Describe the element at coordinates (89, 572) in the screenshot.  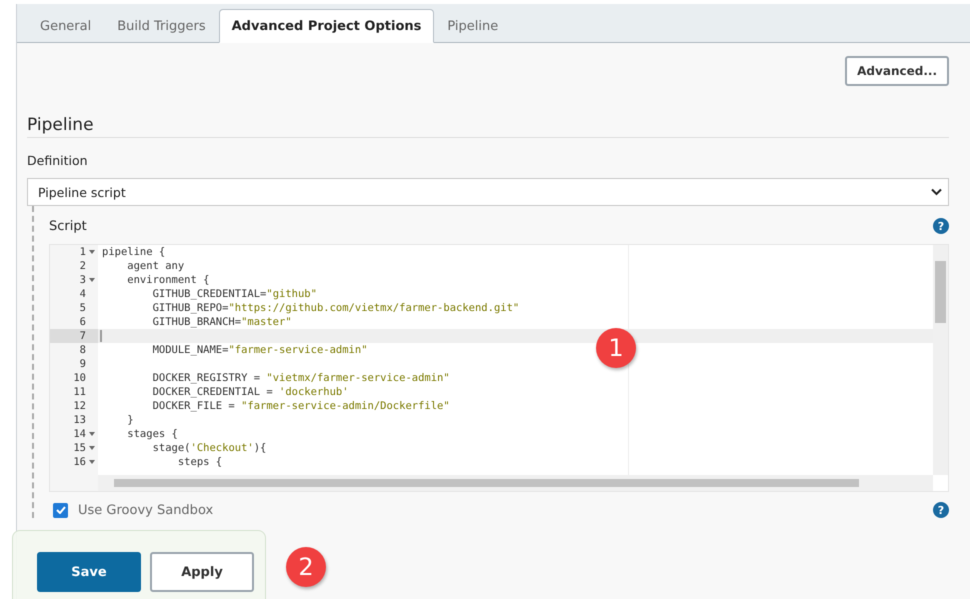
I see `save-button: Save` at that location.